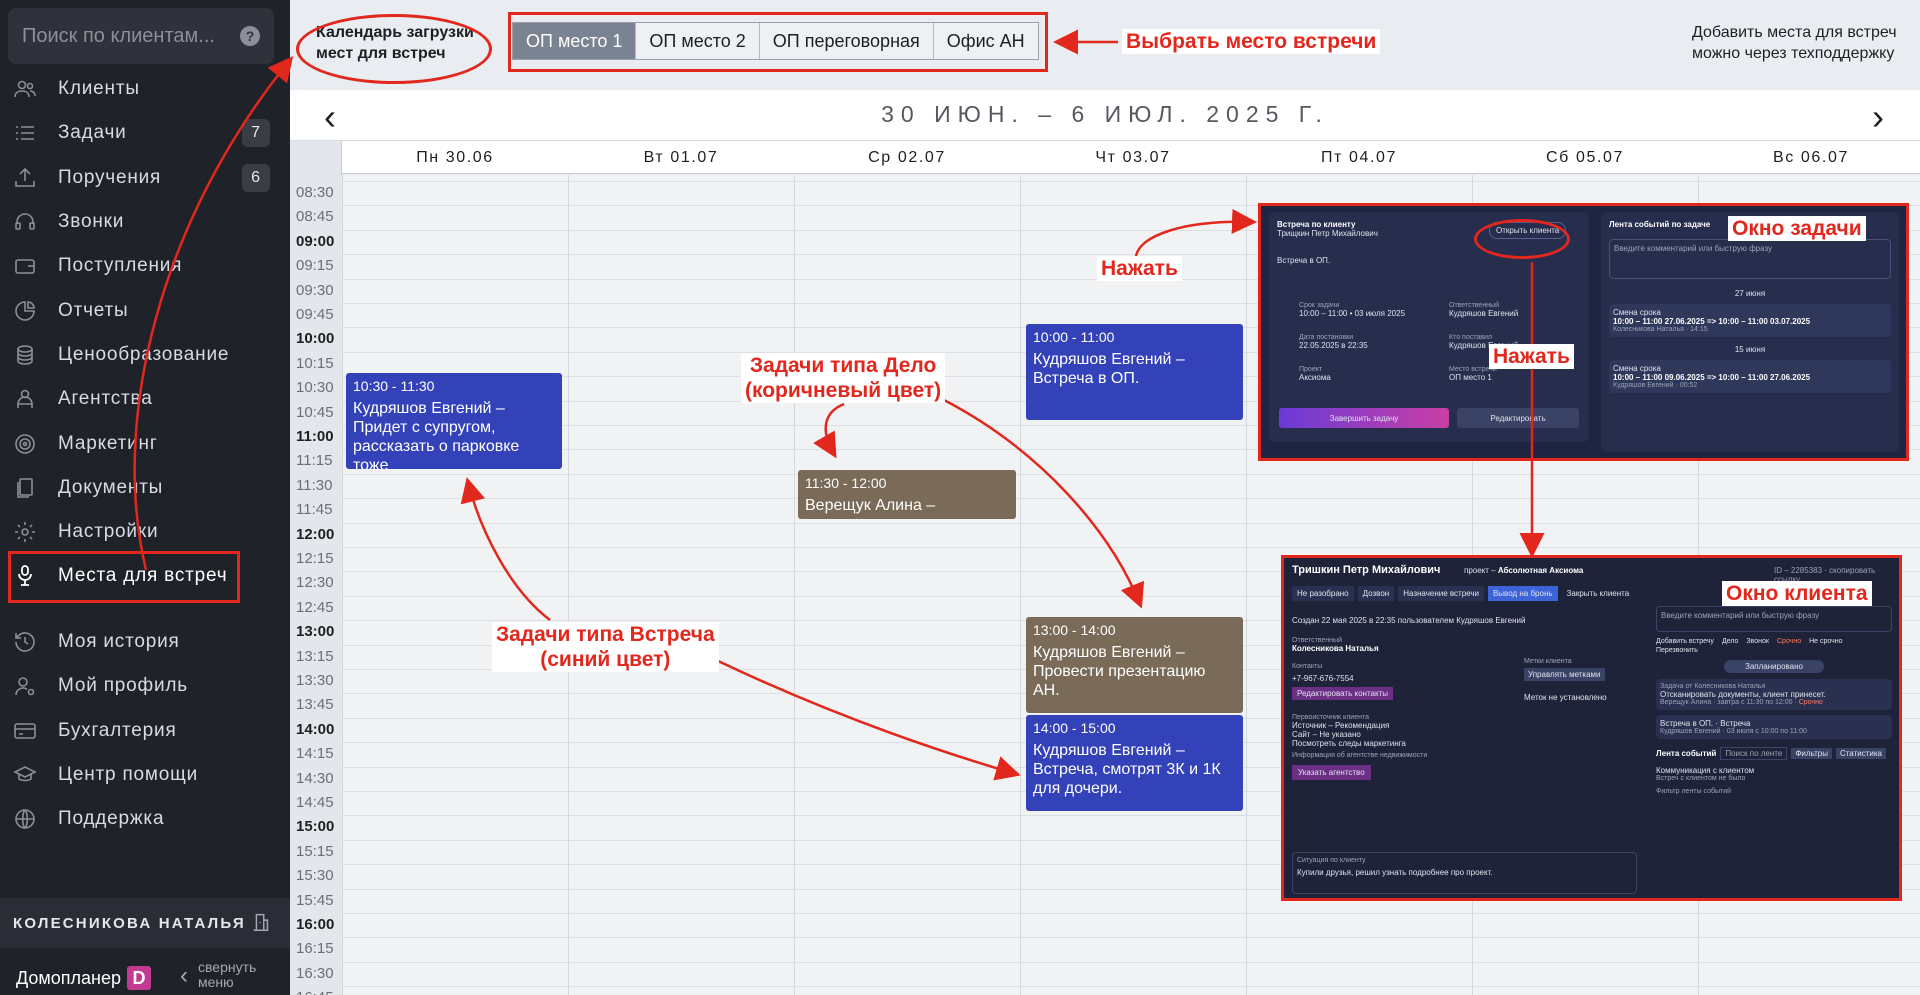 This screenshot has height=995, width=1920. What do you see at coordinates (25, 266) in the screenshot?
I see `wallet-icon` at bounding box center [25, 266].